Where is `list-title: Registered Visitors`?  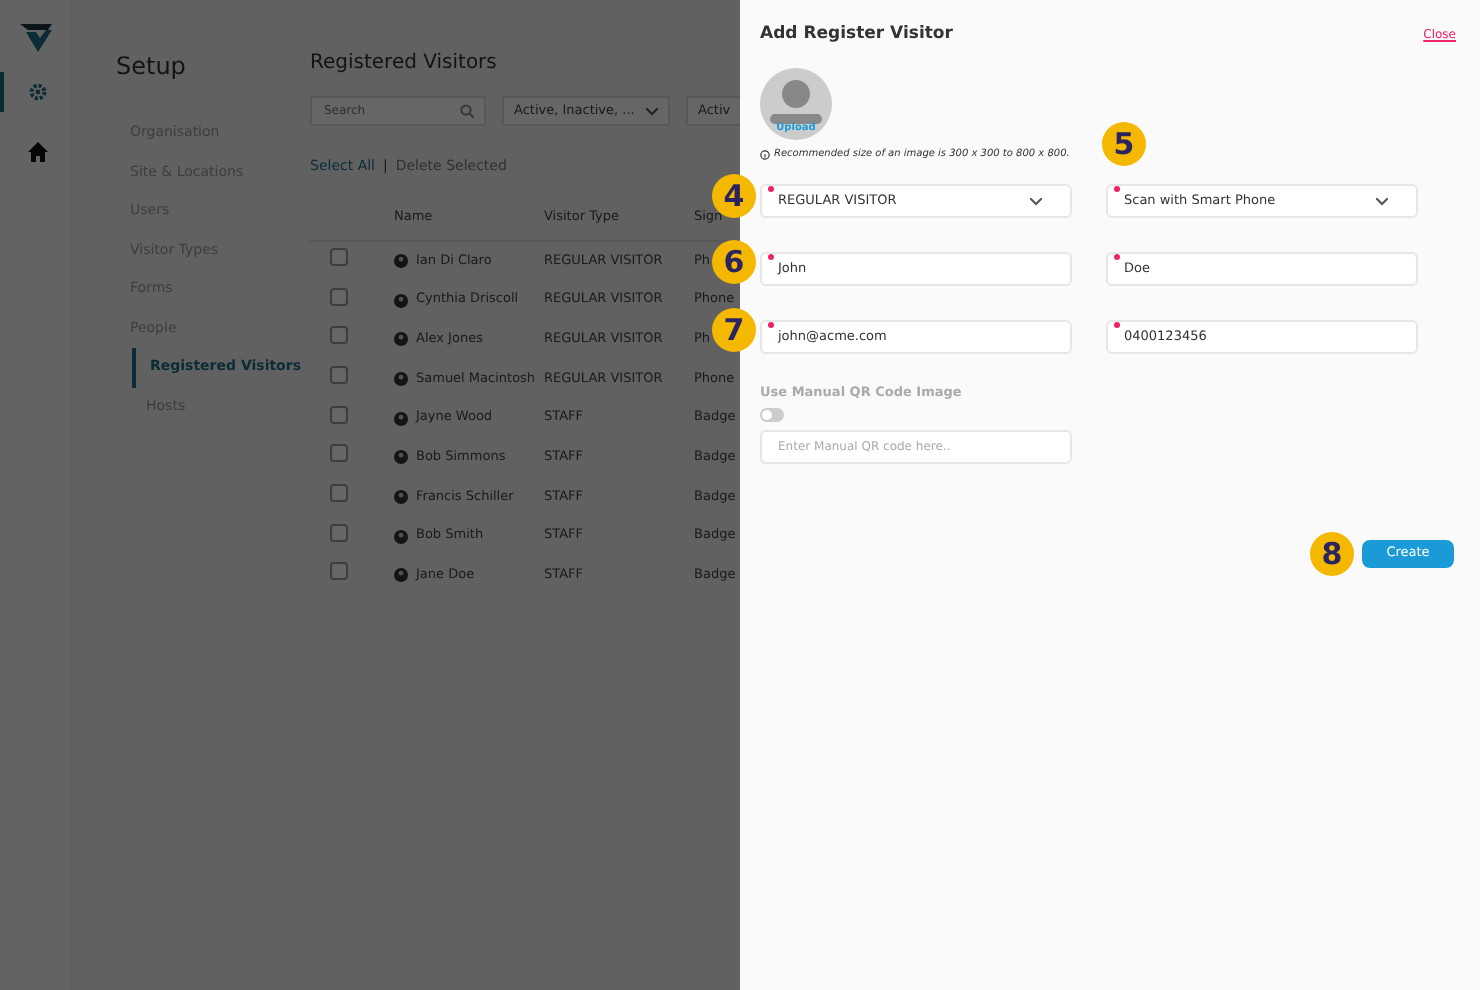
list-title: Registered Visitors is located at coordinates (404, 64).